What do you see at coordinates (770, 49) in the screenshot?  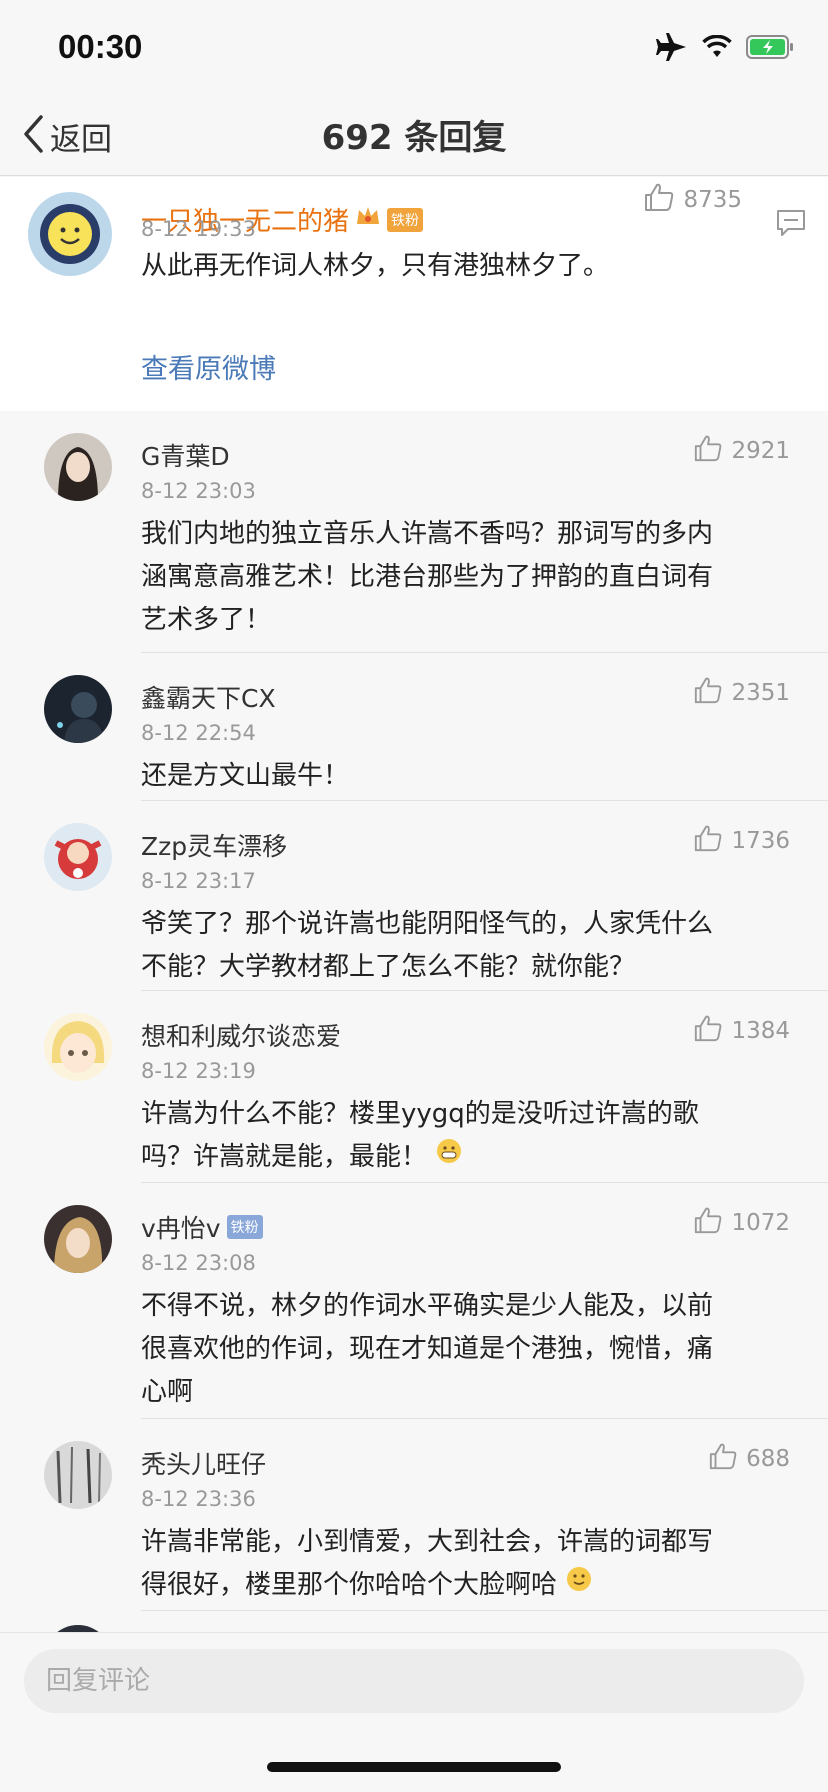 I see `battery-icon` at bounding box center [770, 49].